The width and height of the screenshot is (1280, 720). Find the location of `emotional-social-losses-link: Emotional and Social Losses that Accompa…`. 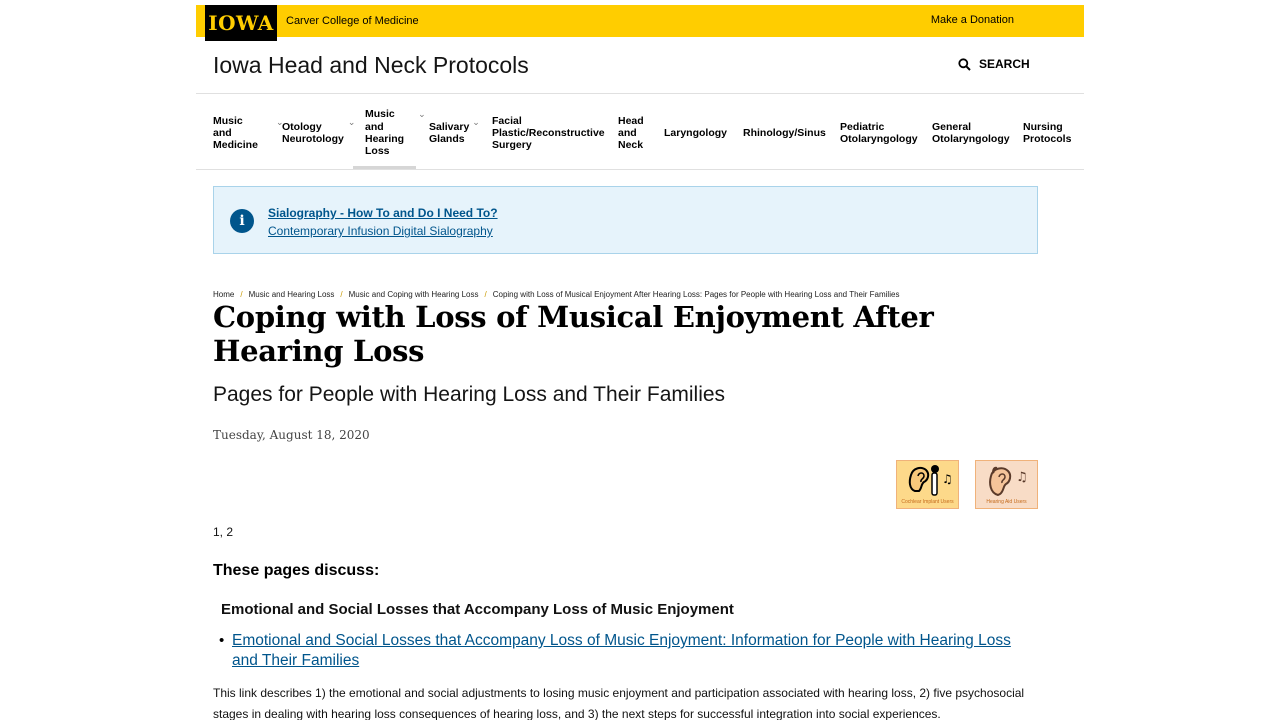

emotional-social-losses-link: Emotional and Social Losses that Accompa… is located at coordinates (632, 651).